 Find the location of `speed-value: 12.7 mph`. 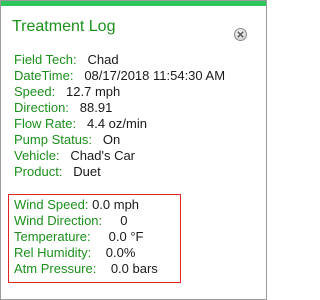

speed-value: 12.7 mph is located at coordinates (93, 91).